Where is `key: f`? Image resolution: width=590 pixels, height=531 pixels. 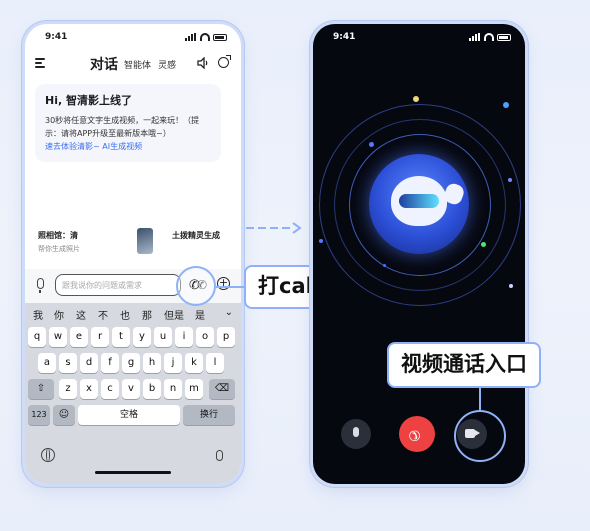
key: f is located at coordinates (110, 363).